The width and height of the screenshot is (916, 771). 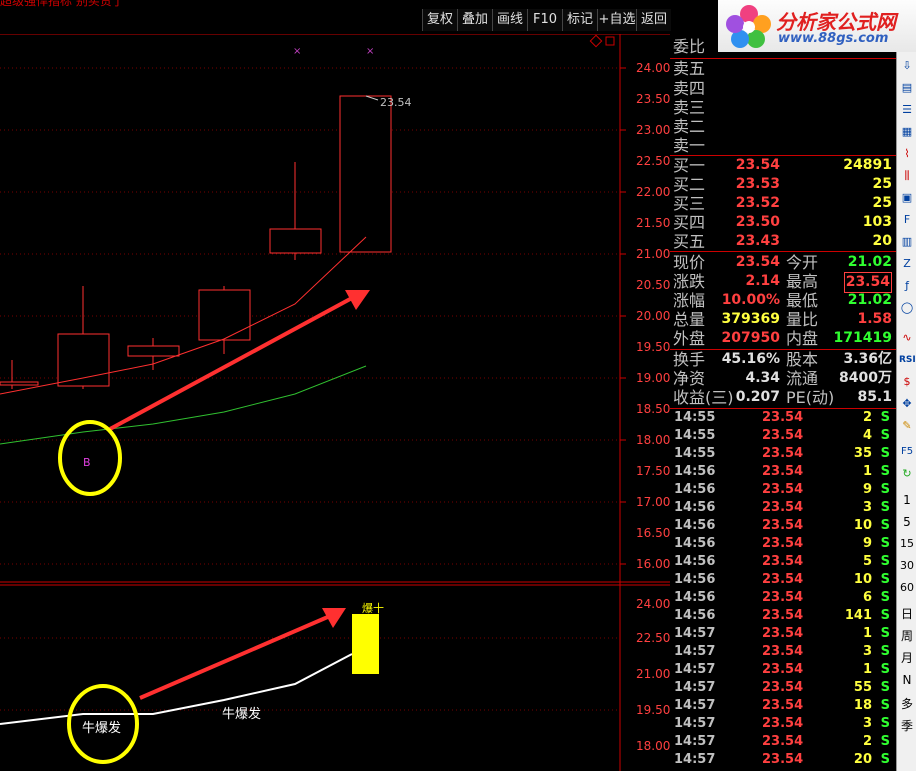 I want to click on period-5min: 5, so click(x=907, y=522).